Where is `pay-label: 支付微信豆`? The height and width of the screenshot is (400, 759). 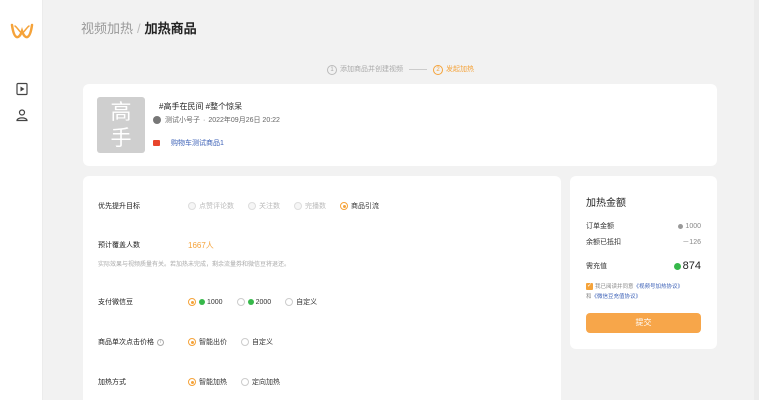 pay-label: 支付微信豆 is located at coordinates (115, 302).